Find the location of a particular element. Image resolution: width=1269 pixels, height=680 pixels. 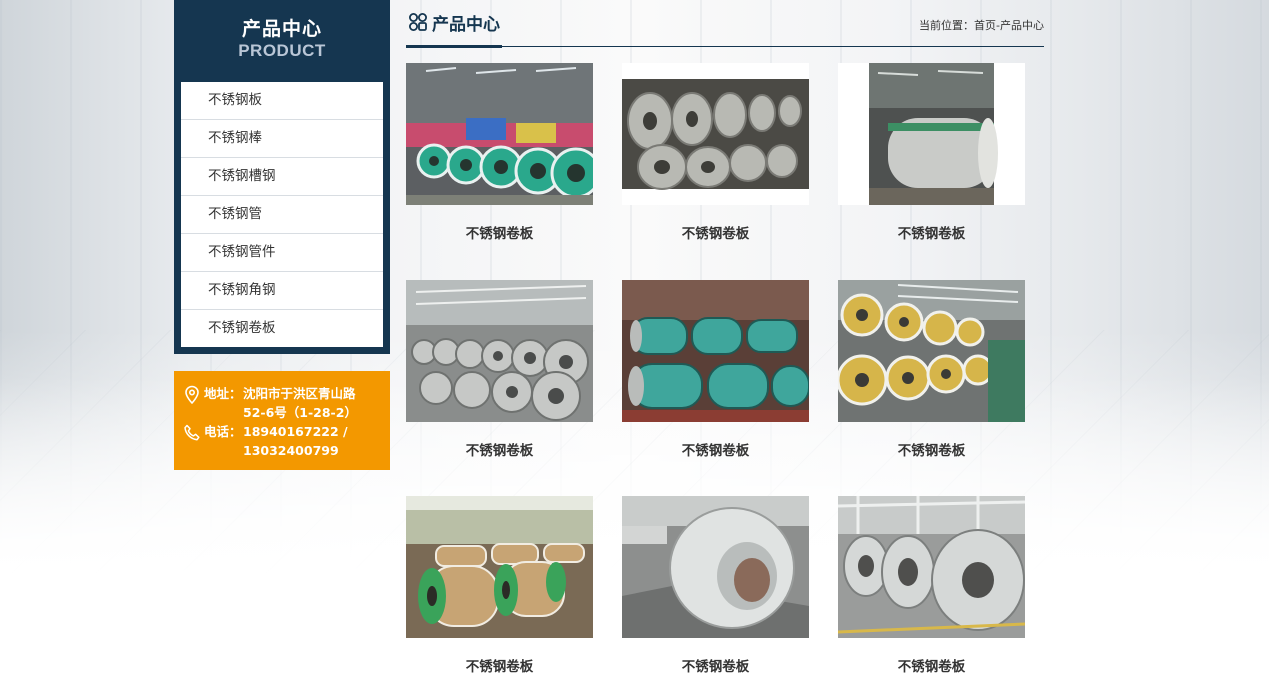

grid-icon is located at coordinates (418, 22).